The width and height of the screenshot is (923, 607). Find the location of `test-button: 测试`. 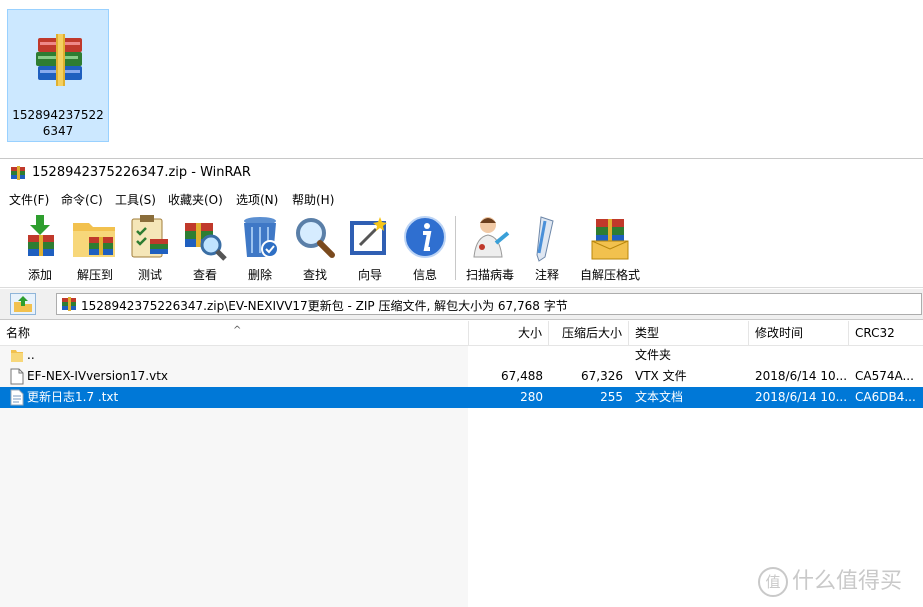

test-button: 测试 is located at coordinates (150, 248).